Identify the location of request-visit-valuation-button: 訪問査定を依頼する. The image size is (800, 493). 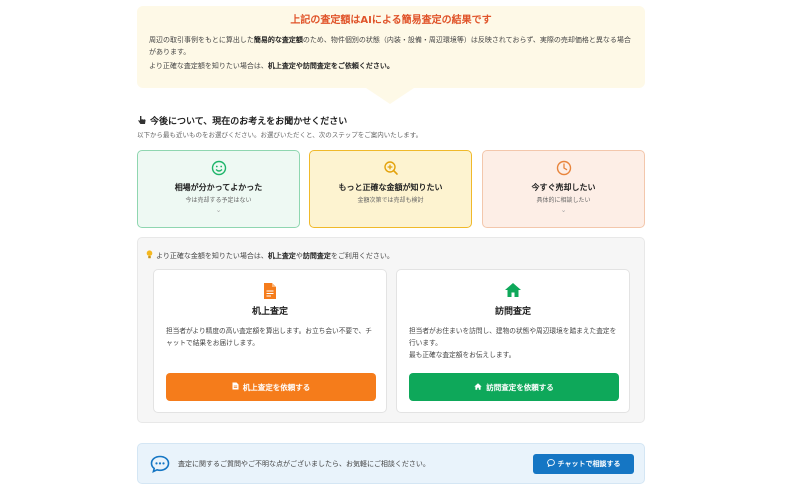
(514, 387).